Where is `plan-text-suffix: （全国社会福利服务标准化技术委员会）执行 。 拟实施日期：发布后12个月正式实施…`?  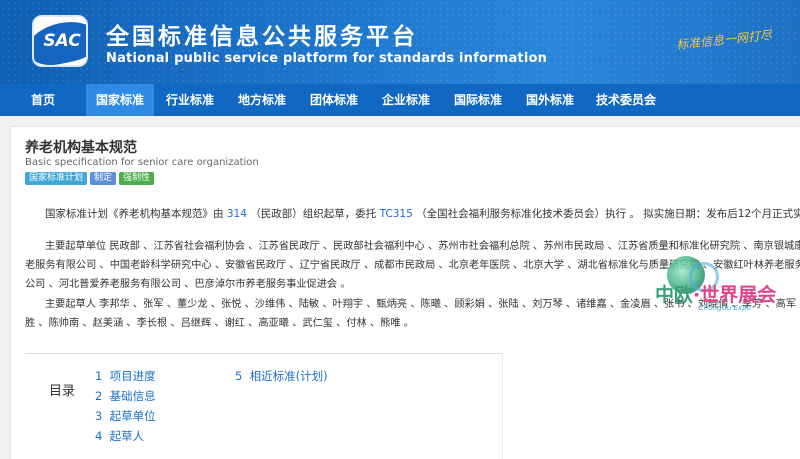
plan-text-suffix: （全国社会福利服务标准化技术委员会）执行 。 拟实施日期：发布后12个月正式实施… is located at coordinates (608, 214).